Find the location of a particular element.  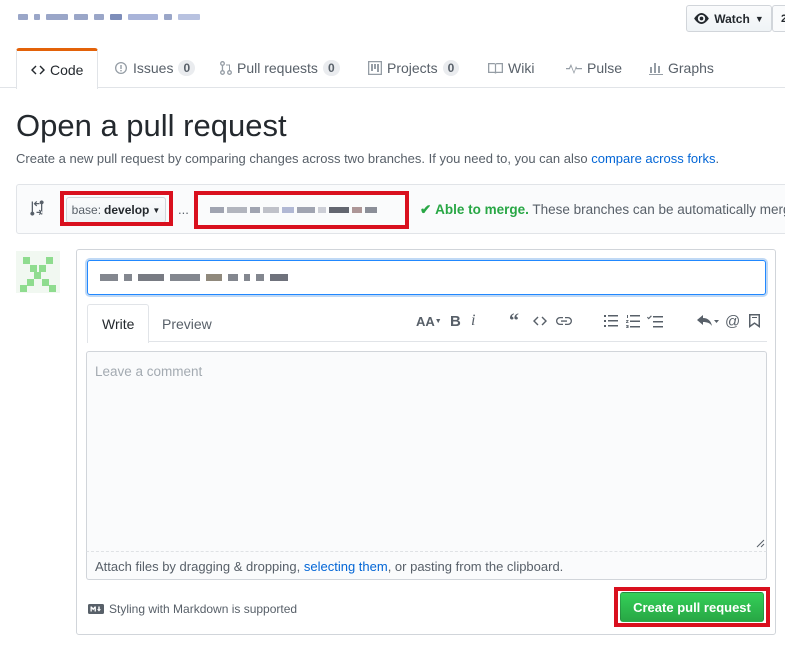

attach-text-end: , or pasting from the clipboard. is located at coordinates (475, 566).